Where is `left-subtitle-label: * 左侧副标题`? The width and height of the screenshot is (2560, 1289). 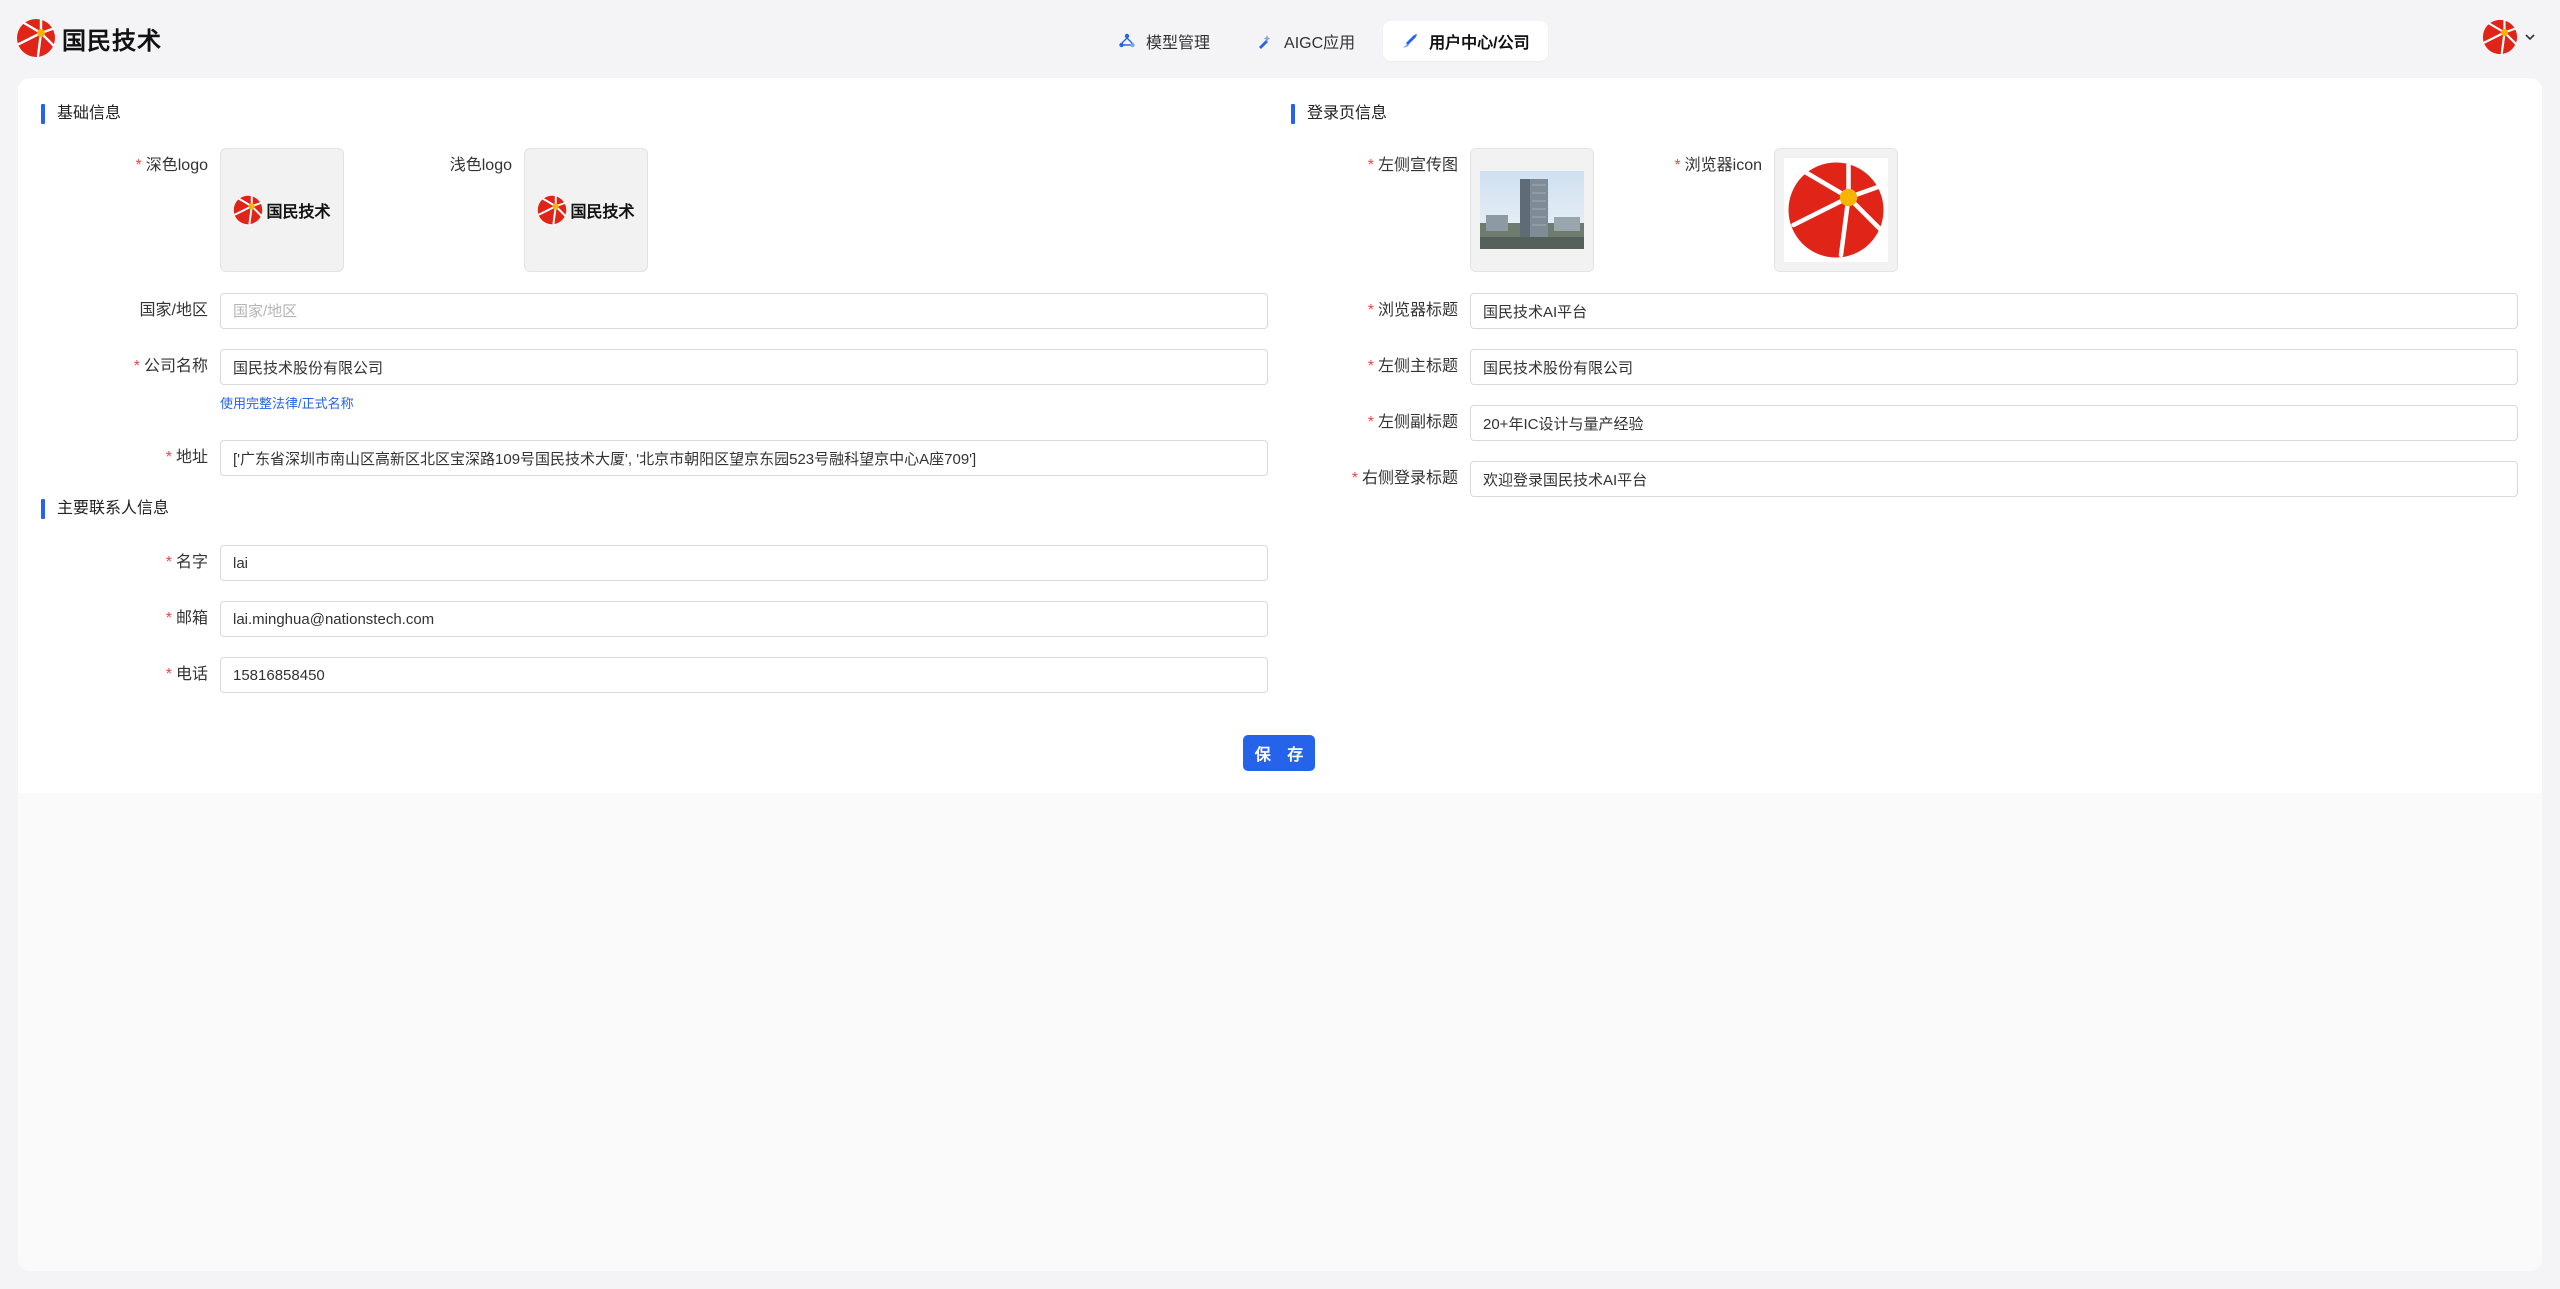
left-subtitle-label: * 左侧副标题 is located at coordinates (1383, 423).